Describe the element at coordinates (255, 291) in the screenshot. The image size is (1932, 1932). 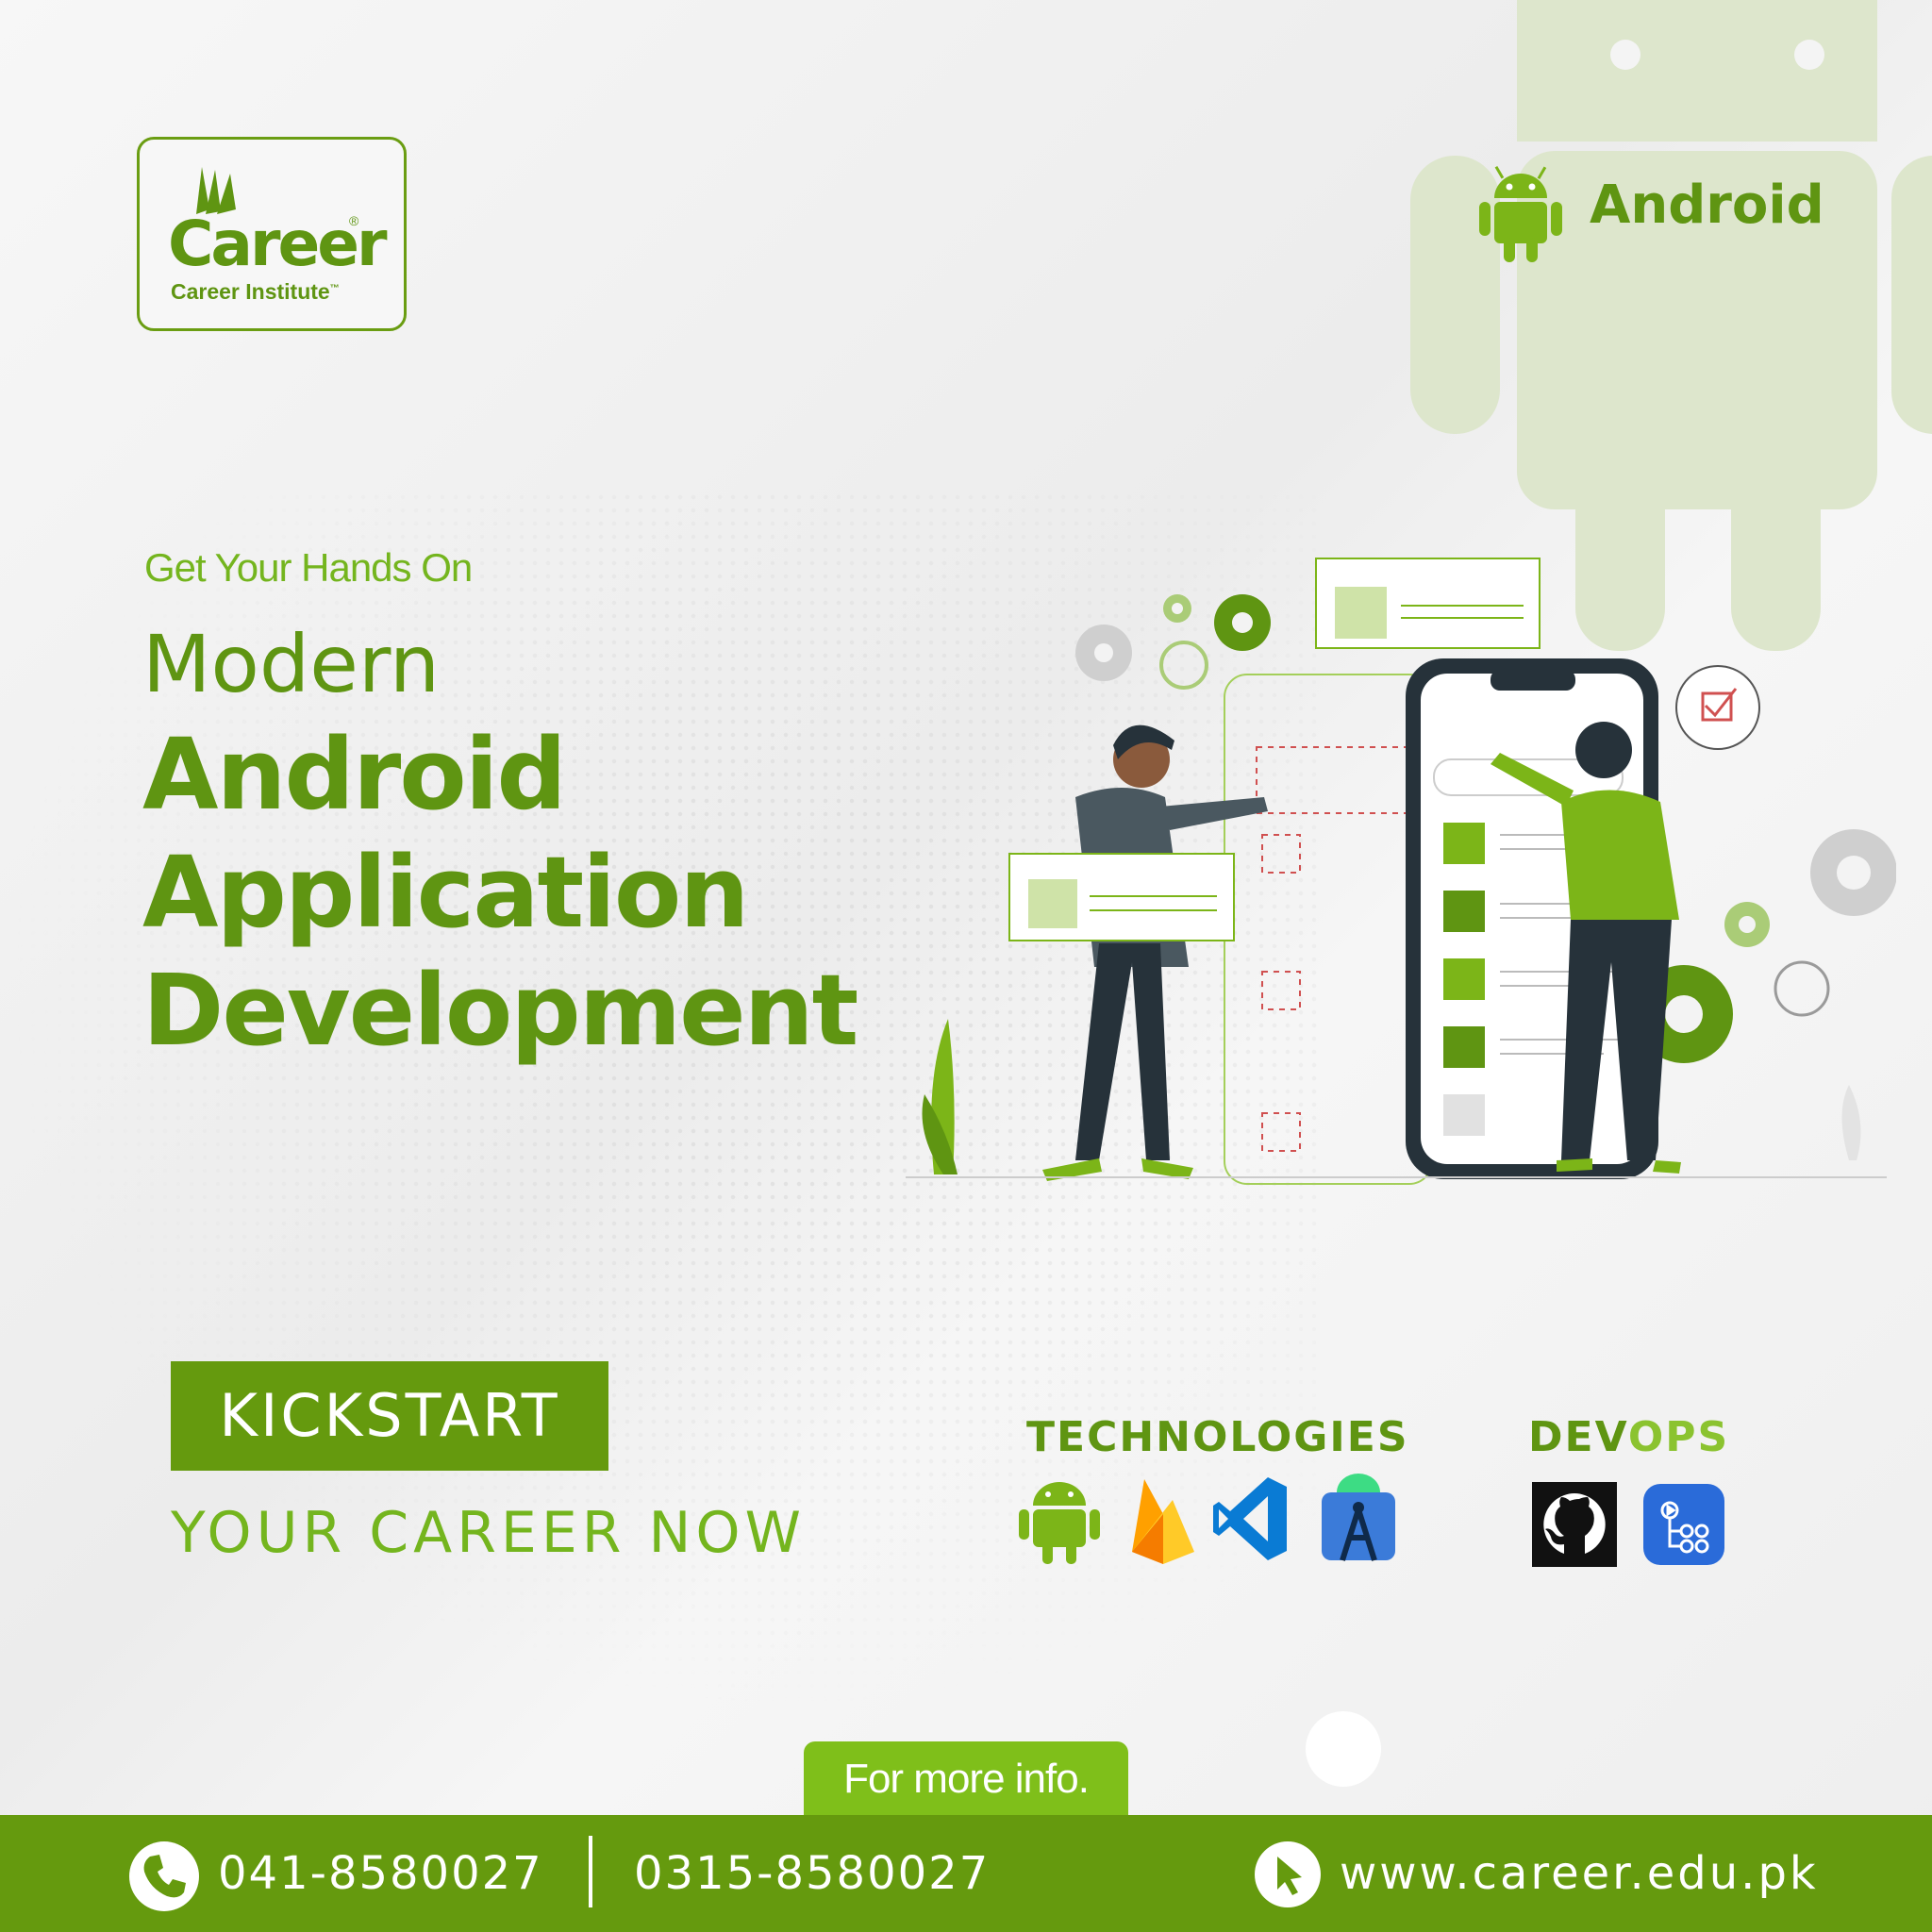
I see `logo-subtitle: Career Institute™` at that location.